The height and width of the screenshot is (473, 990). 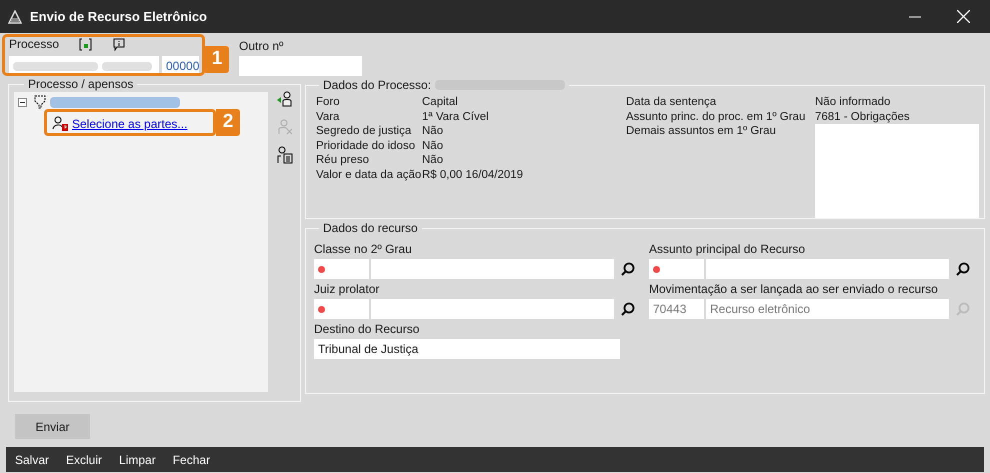 I want to click on info-value: Não informado, so click(x=852, y=102).